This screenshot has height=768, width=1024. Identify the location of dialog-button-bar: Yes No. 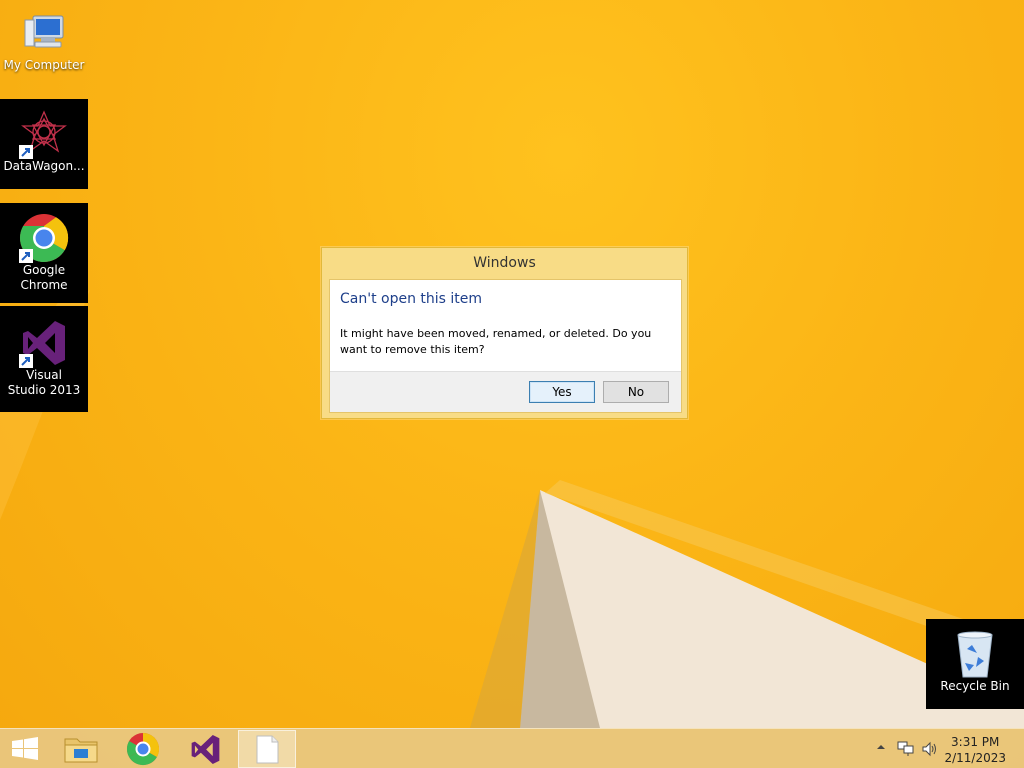
(505, 391).